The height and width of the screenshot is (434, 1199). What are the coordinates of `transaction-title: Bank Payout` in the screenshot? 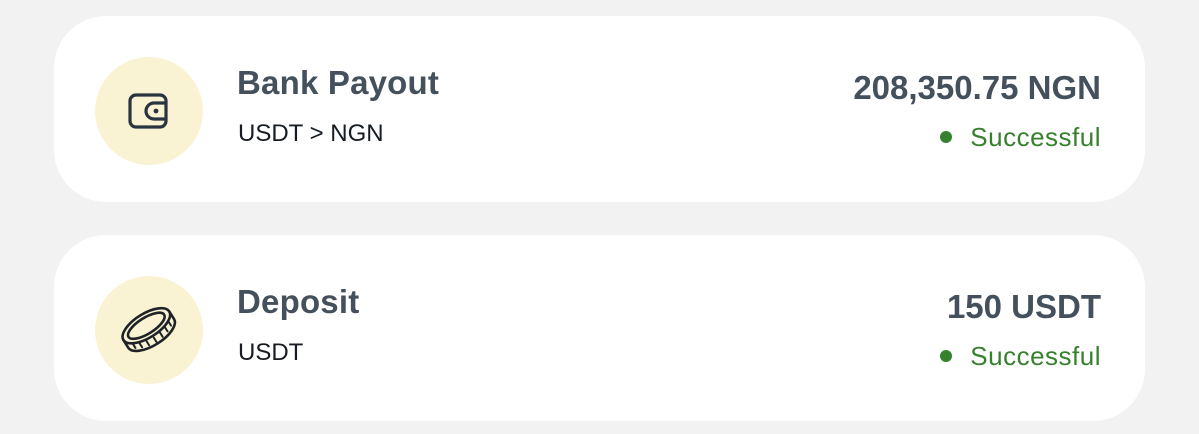 It's located at (338, 82).